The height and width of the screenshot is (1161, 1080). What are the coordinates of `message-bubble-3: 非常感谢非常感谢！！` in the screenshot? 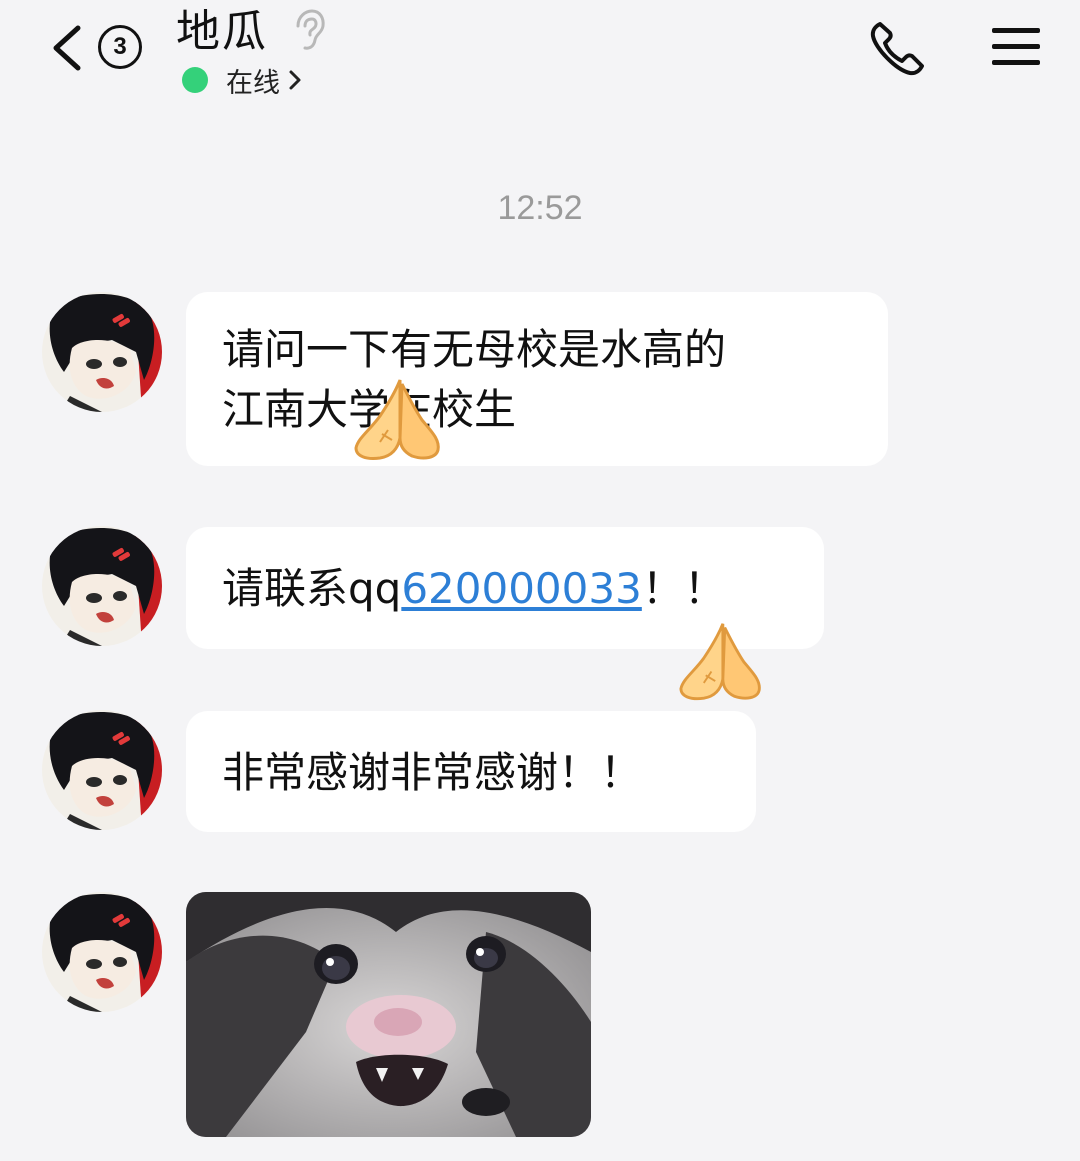 It's located at (471, 771).